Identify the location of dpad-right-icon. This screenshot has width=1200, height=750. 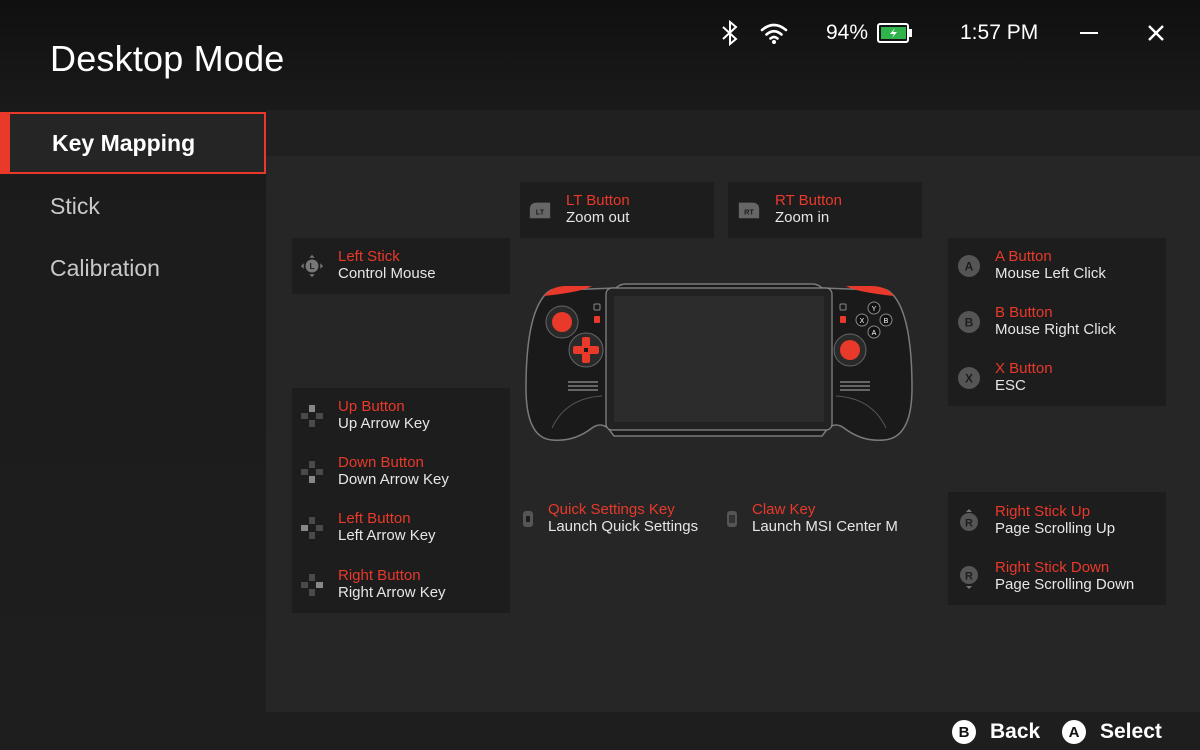
(312, 585).